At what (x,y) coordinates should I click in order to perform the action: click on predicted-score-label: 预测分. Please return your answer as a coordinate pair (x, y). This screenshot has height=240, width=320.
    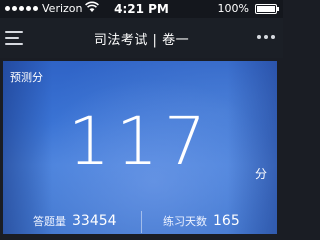
    Looking at the image, I should click on (26, 77).